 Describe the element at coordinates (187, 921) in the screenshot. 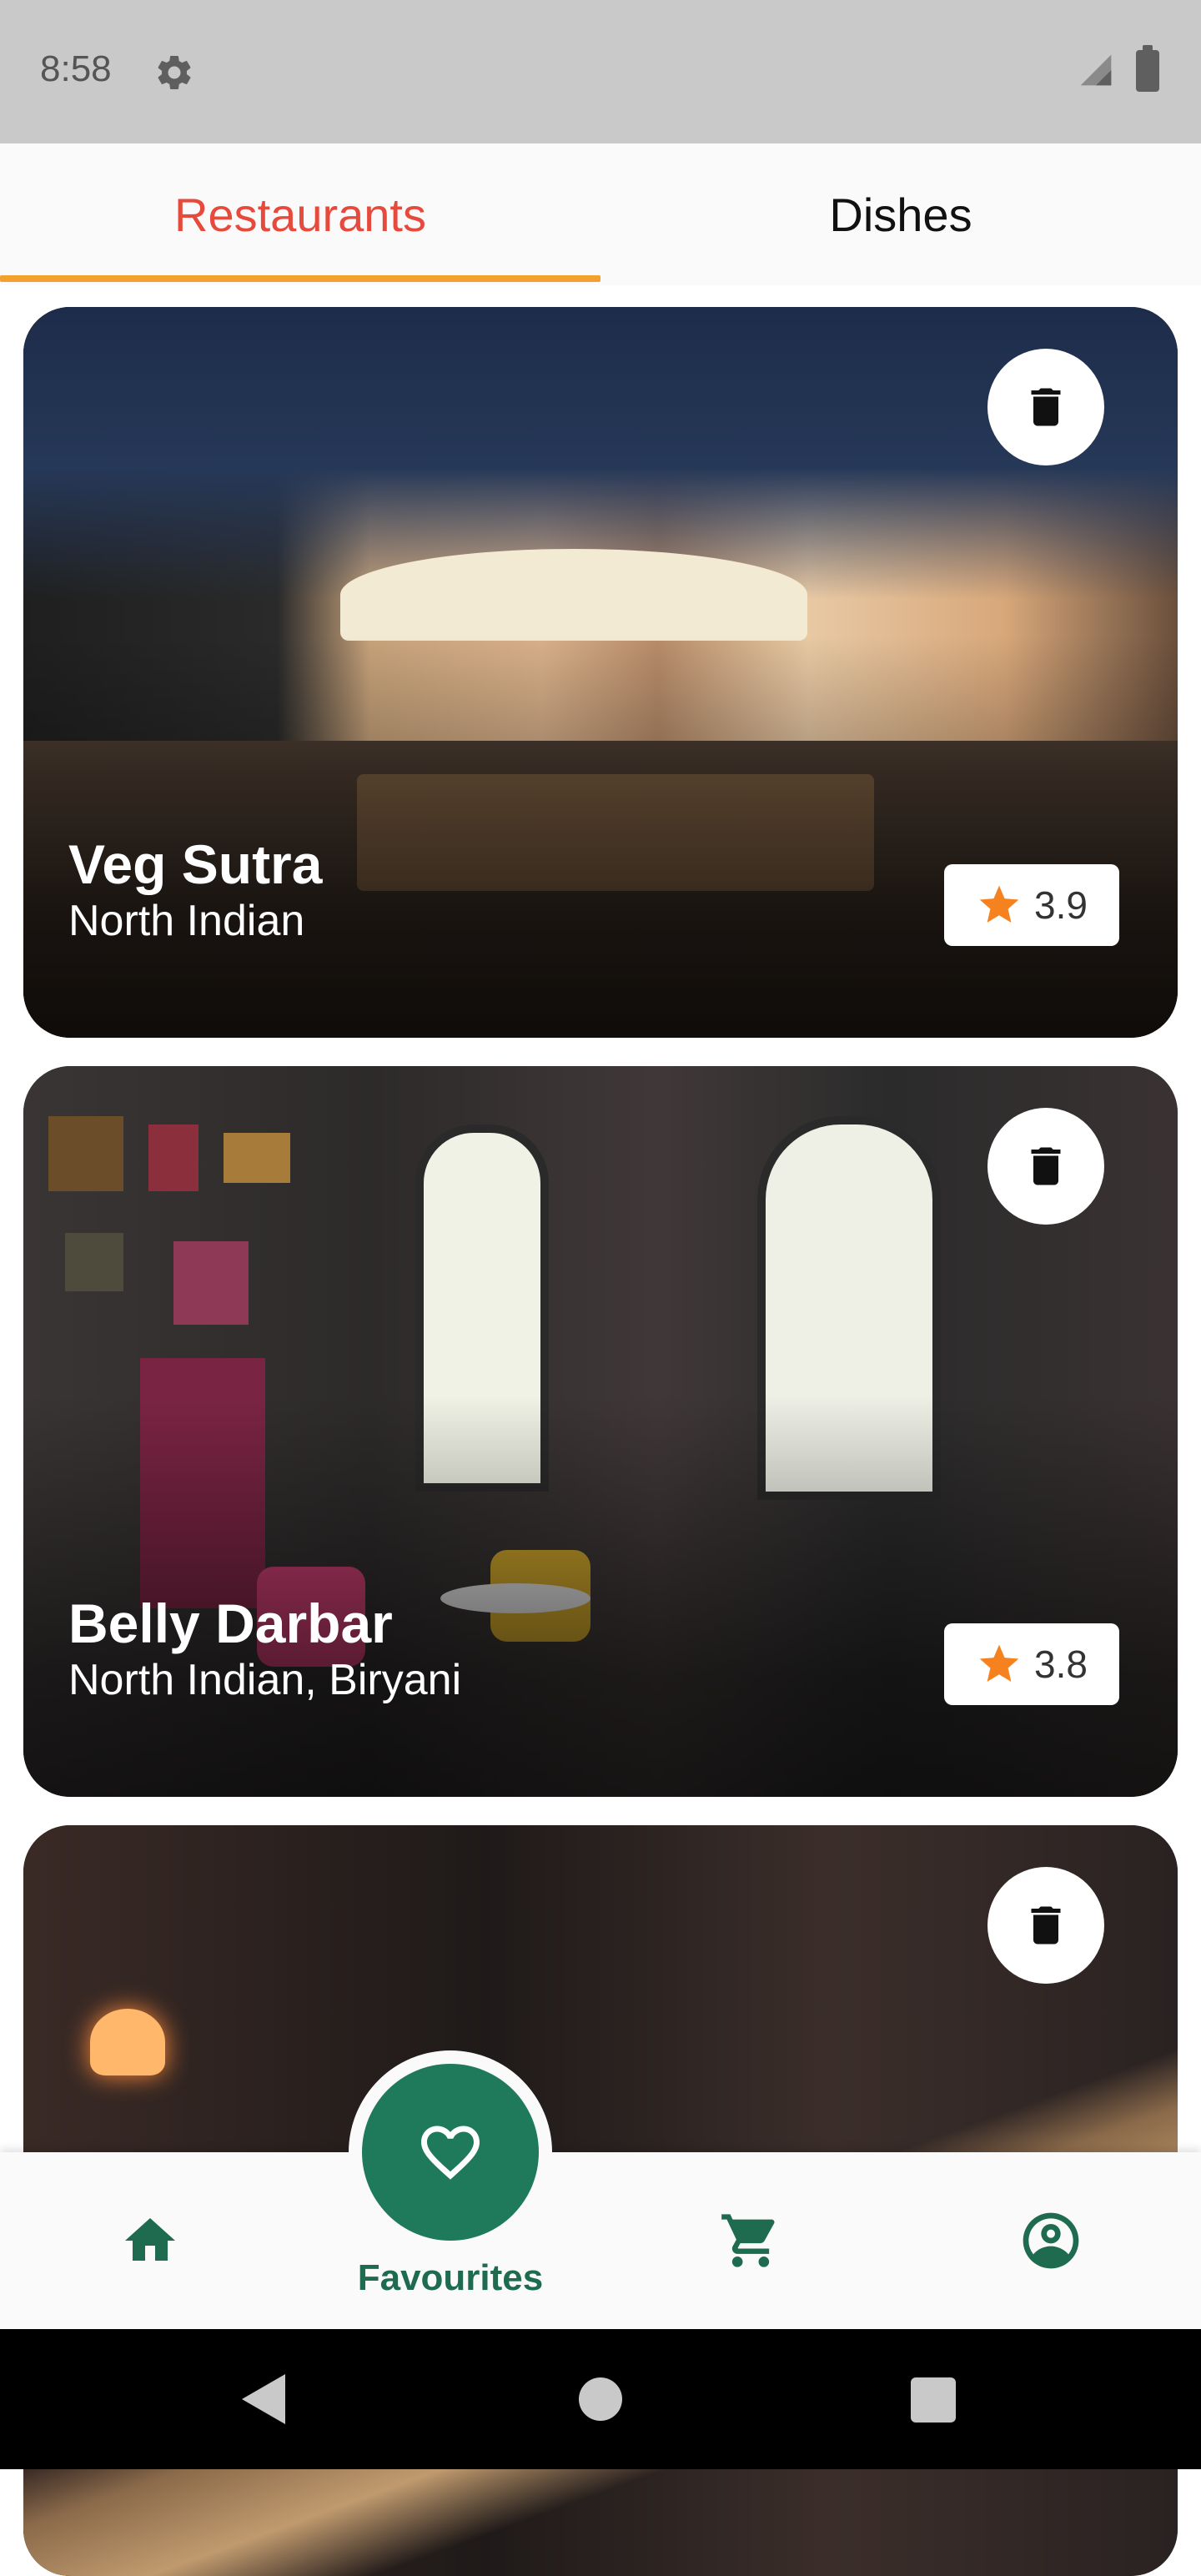

I see `restaurant-cuisine: North Indian` at that location.